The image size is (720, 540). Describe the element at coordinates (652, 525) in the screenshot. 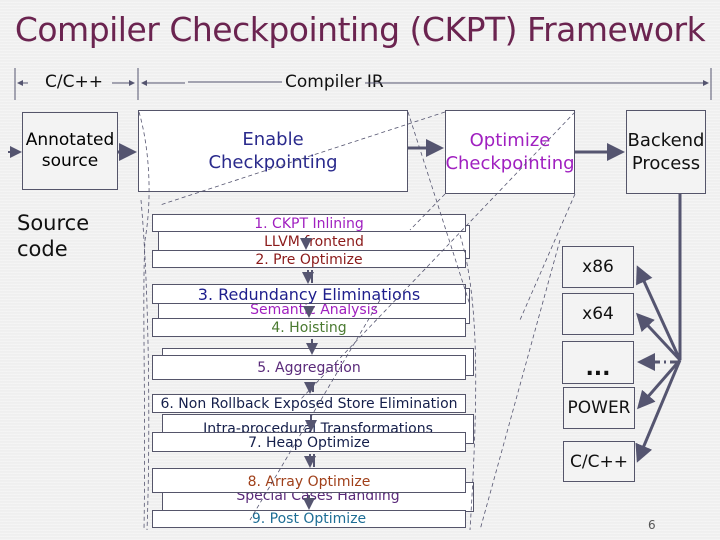

I see `page-number: 6` at that location.